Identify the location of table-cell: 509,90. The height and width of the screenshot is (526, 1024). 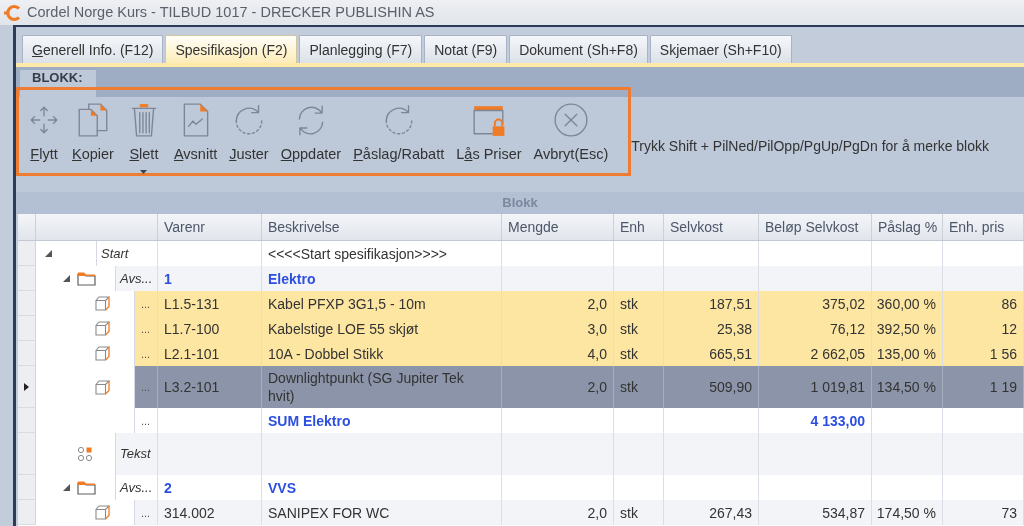
(711, 387).